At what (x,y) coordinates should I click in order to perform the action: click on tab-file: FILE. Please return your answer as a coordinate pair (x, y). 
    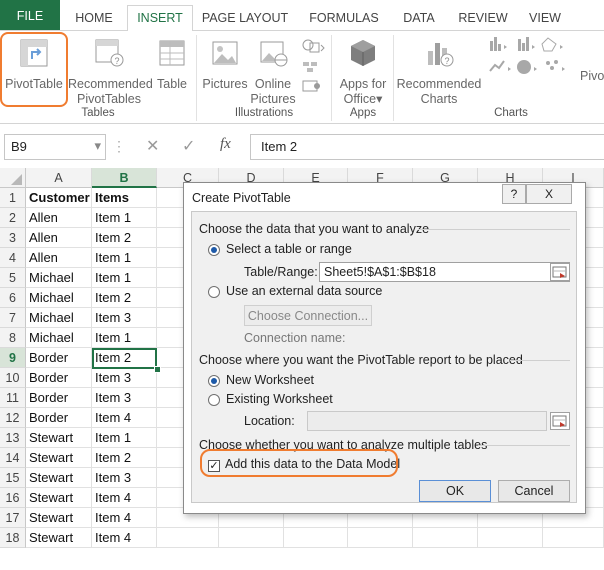
    Looking at the image, I should click on (30, 15).